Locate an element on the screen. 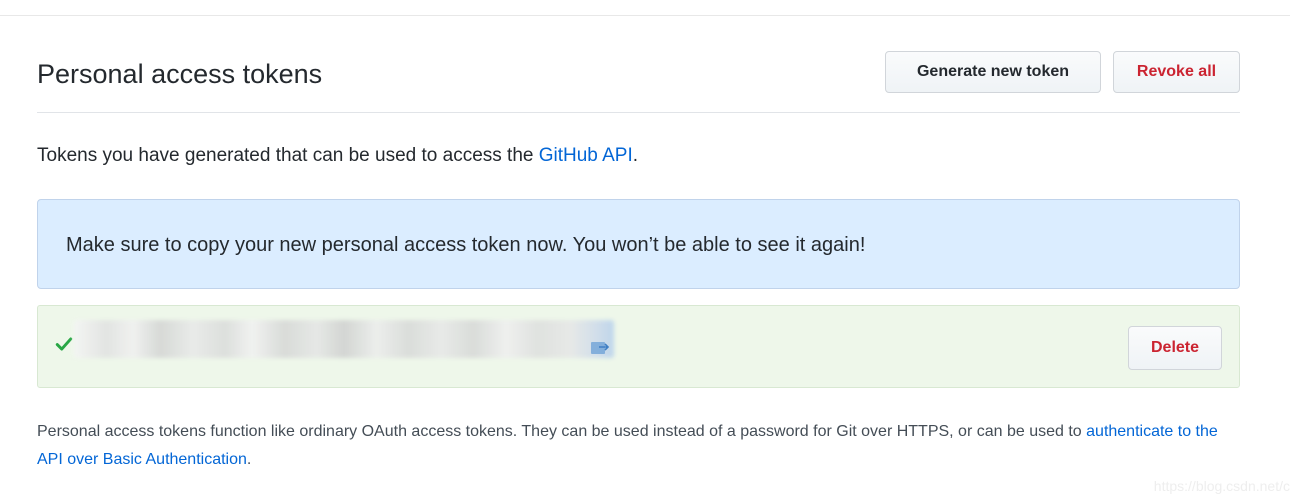 This screenshot has width=1290, height=494. token-value-redacted is located at coordinates (344, 339).